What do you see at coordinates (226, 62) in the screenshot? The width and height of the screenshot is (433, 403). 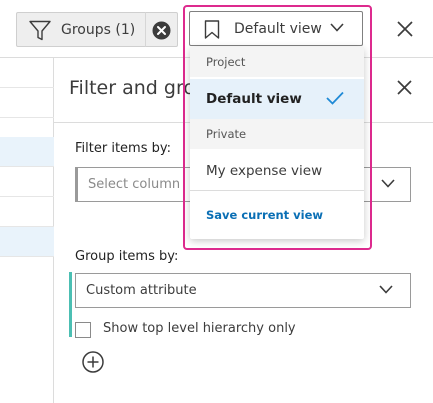 I see `menu-group-label: Project` at bounding box center [226, 62].